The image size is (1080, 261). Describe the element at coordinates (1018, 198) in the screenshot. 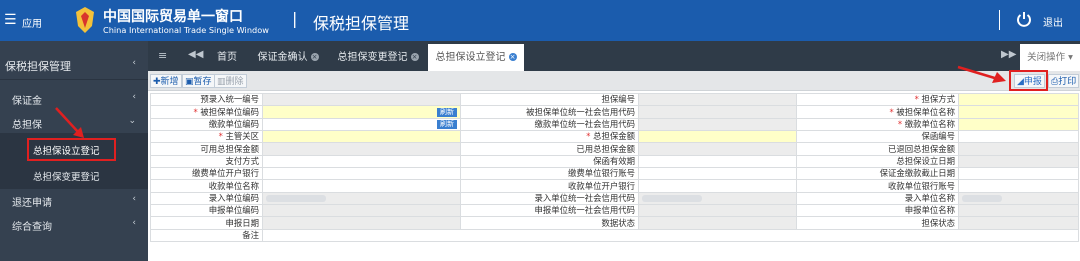

I see `entry-unit-name-field` at that location.